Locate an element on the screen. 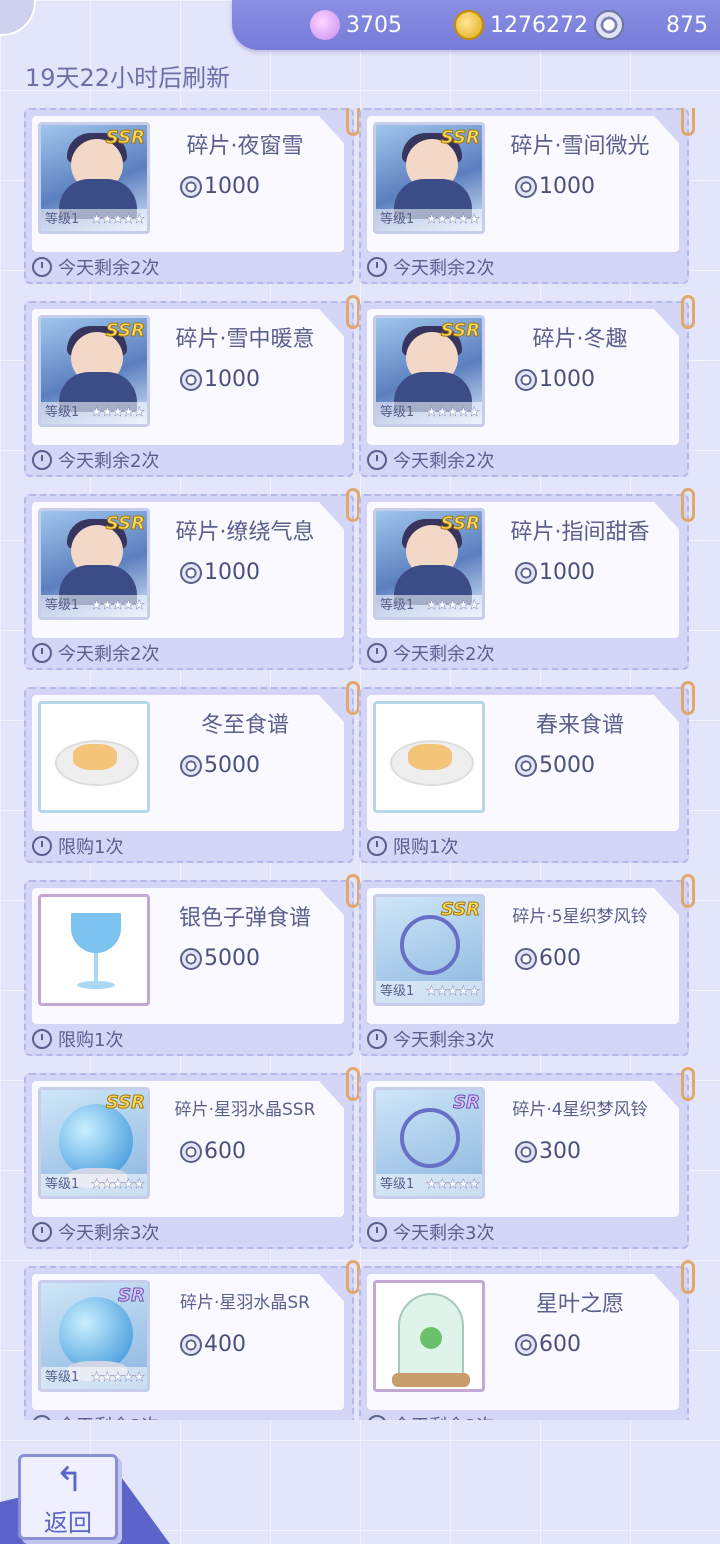  shop-item-card: SR 等级1 ★★★★★ 碎片·星羽水晶SR 400 今天剩余3次 is located at coordinates (192, 1340).